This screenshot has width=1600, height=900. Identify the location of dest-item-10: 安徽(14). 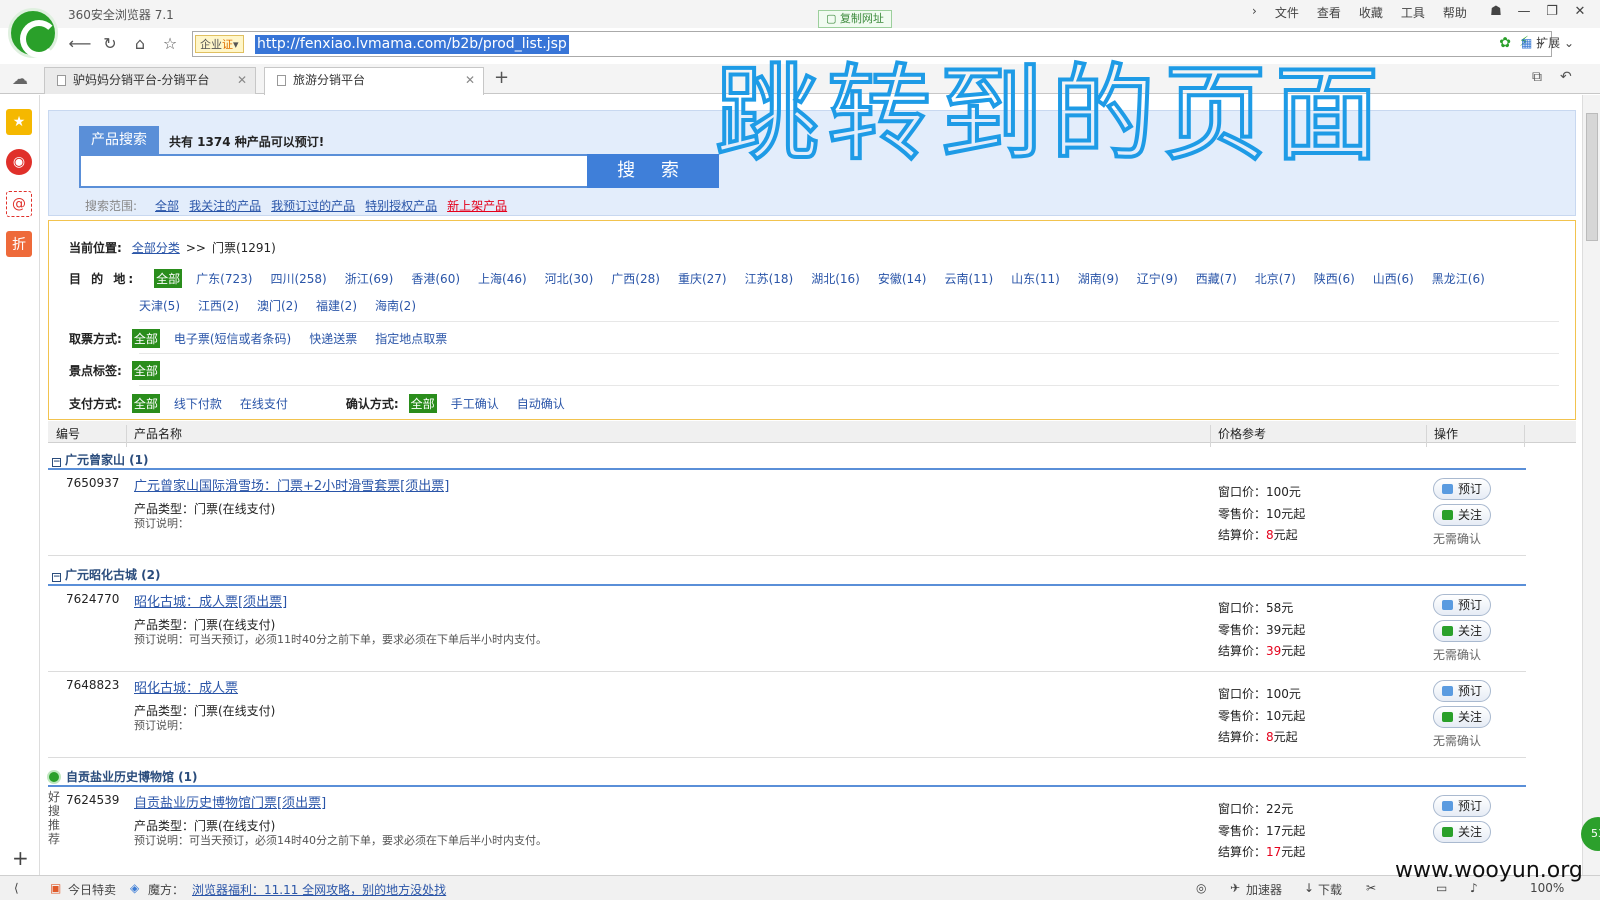
(902, 278).